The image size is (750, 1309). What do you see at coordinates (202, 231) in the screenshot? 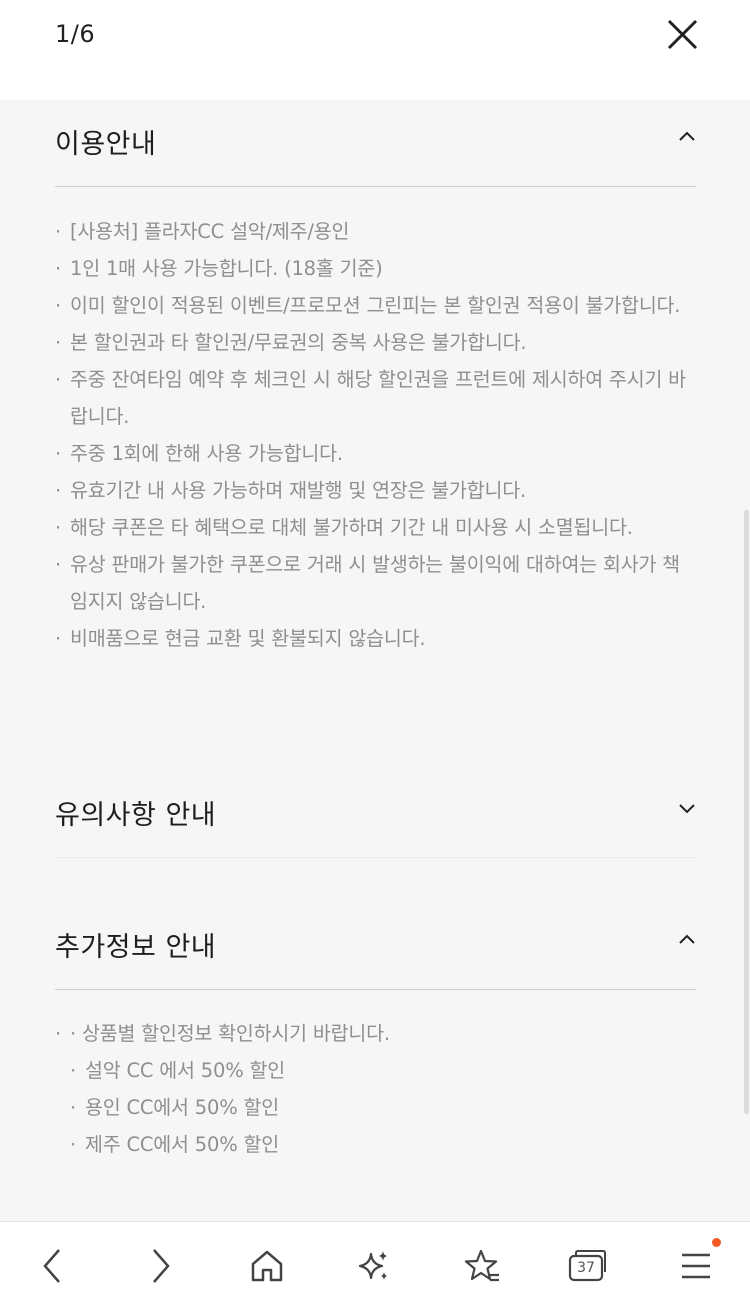
I see `list-item: · [사용처] 플라자CC 설악/제주/용인` at bounding box center [202, 231].